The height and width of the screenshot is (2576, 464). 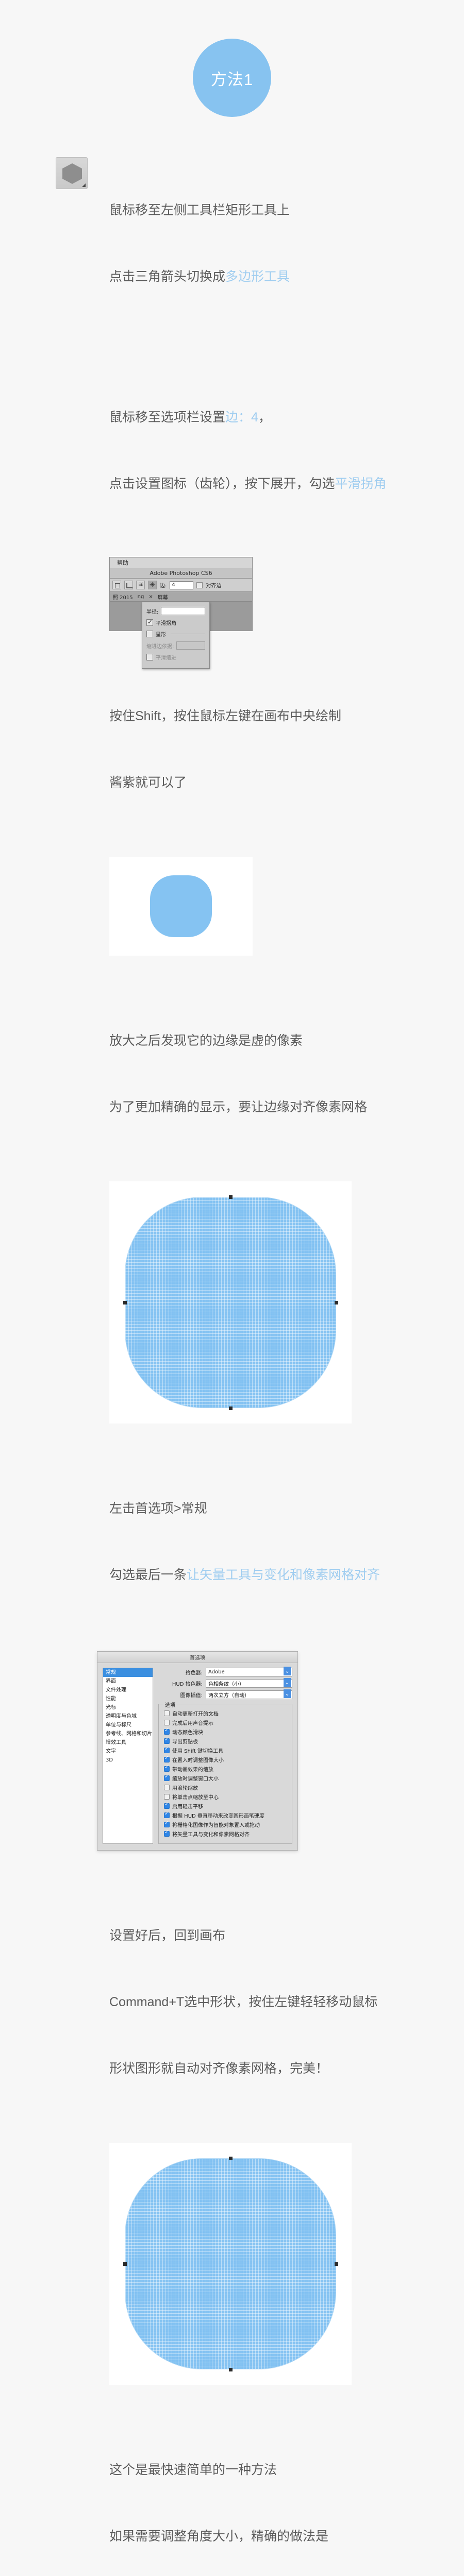 What do you see at coordinates (181, 906) in the screenshot?
I see `canvas-small-preview` at bounding box center [181, 906].